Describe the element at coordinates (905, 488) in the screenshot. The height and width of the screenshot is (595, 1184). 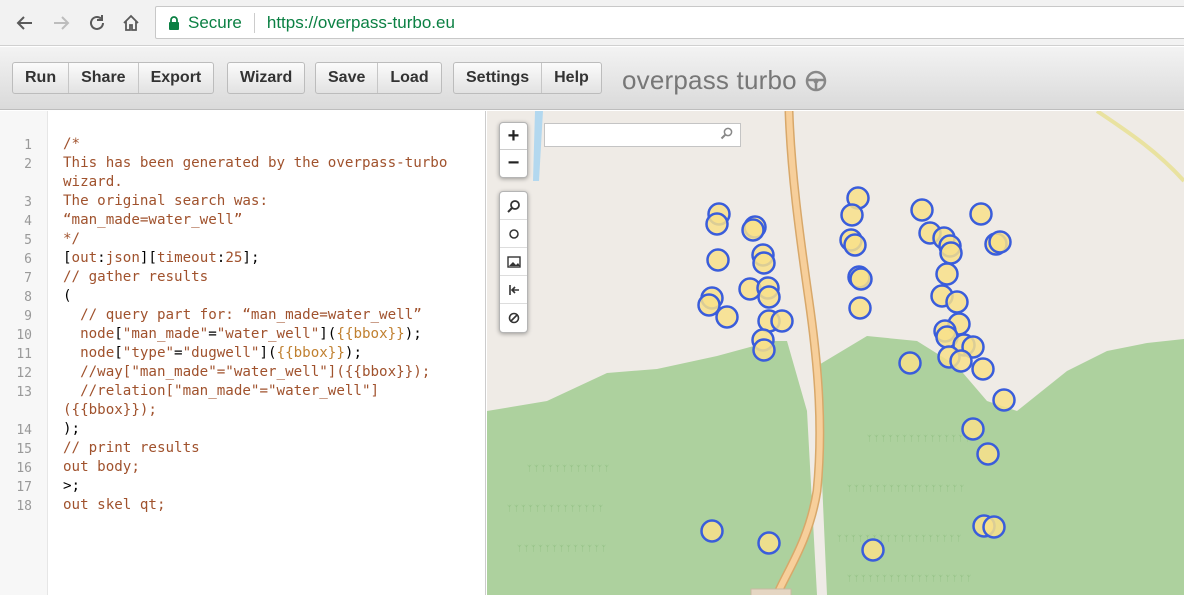
I see `svg-text:ᛉ ᛉ ᛉ ᛉ ᛉ ᛉ ᛉ ᛉ ᛉ ᛉ ᛉ ᛉ ᛉ ᛉ ᛉ: ᛉ ᛉ ᛉ ᛉ ᛉ ᛉ ᛉ ᛉ ᛉ ᛉ ᛉ ᛉ ᛉ ᛉ ᛉ ᛉ ᛉ` at that location.